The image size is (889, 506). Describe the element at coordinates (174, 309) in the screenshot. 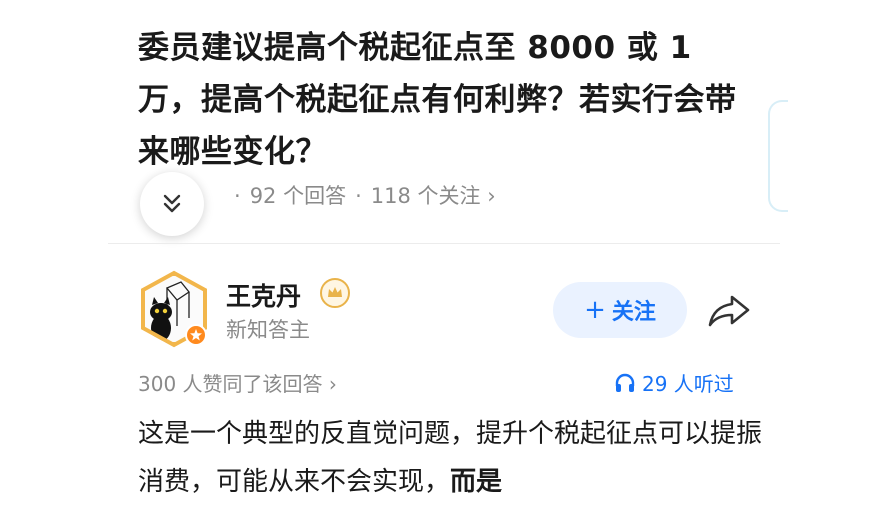

I see `avatar` at that location.